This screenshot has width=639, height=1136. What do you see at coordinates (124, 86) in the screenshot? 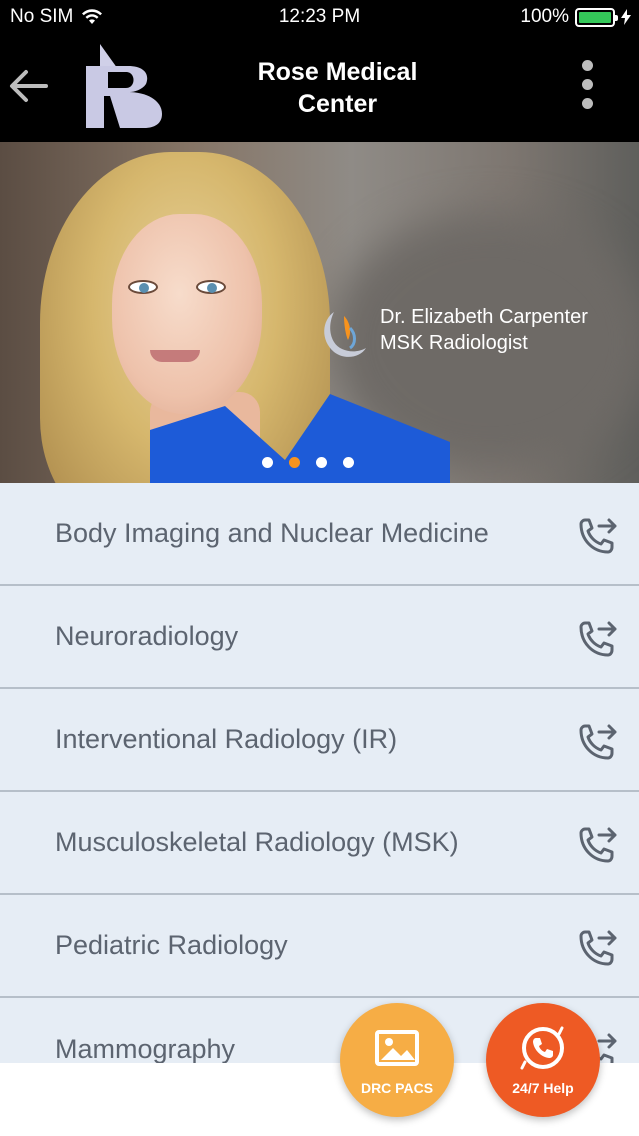
I see `rose-medical-logo` at bounding box center [124, 86].